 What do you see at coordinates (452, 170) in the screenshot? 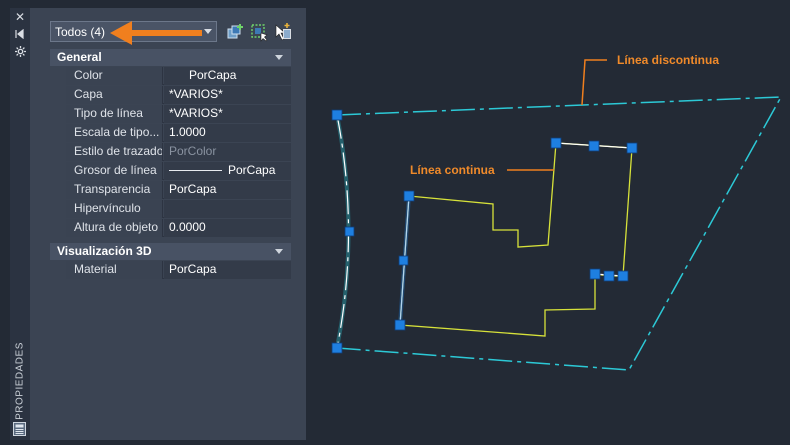
I see `annotation-continuous-line: Línea continua` at bounding box center [452, 170].